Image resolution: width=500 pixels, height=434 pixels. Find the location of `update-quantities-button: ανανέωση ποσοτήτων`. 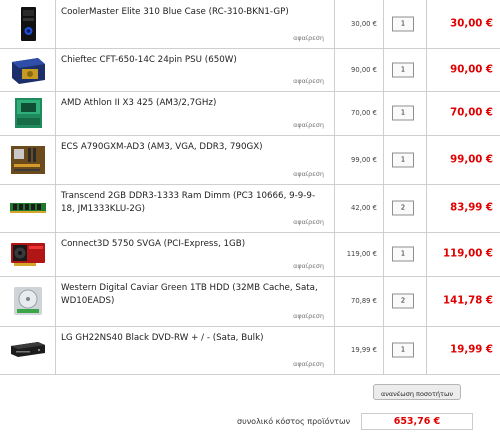

update-quantities-button: ανανέωση ποσοτήτων is located at coordinates (417, 392).